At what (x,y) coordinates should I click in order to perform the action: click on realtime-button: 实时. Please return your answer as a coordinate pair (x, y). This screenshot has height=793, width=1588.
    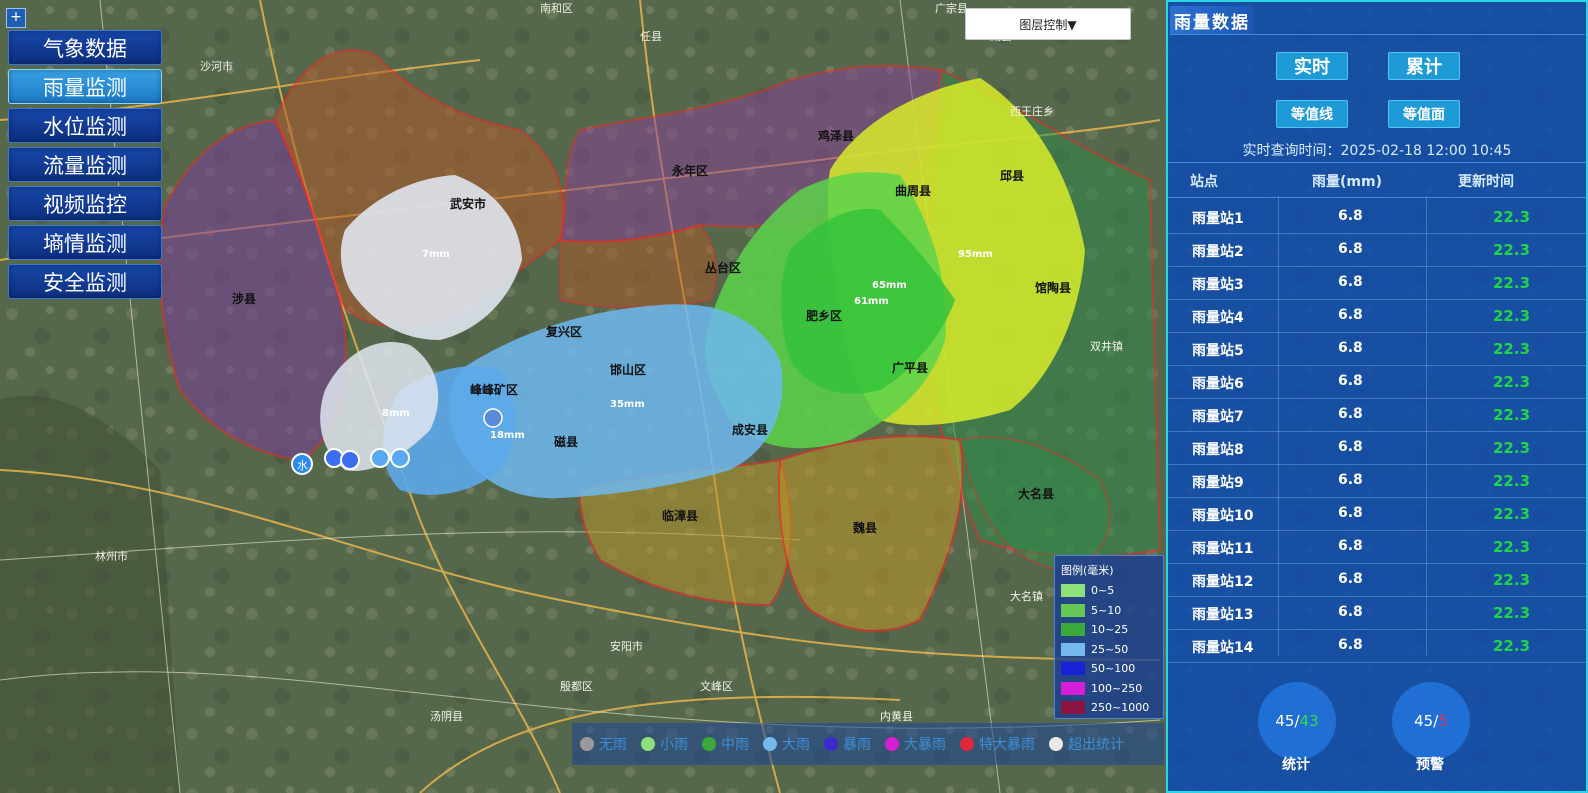
    Looking at the image, I should click on (1312, 66).